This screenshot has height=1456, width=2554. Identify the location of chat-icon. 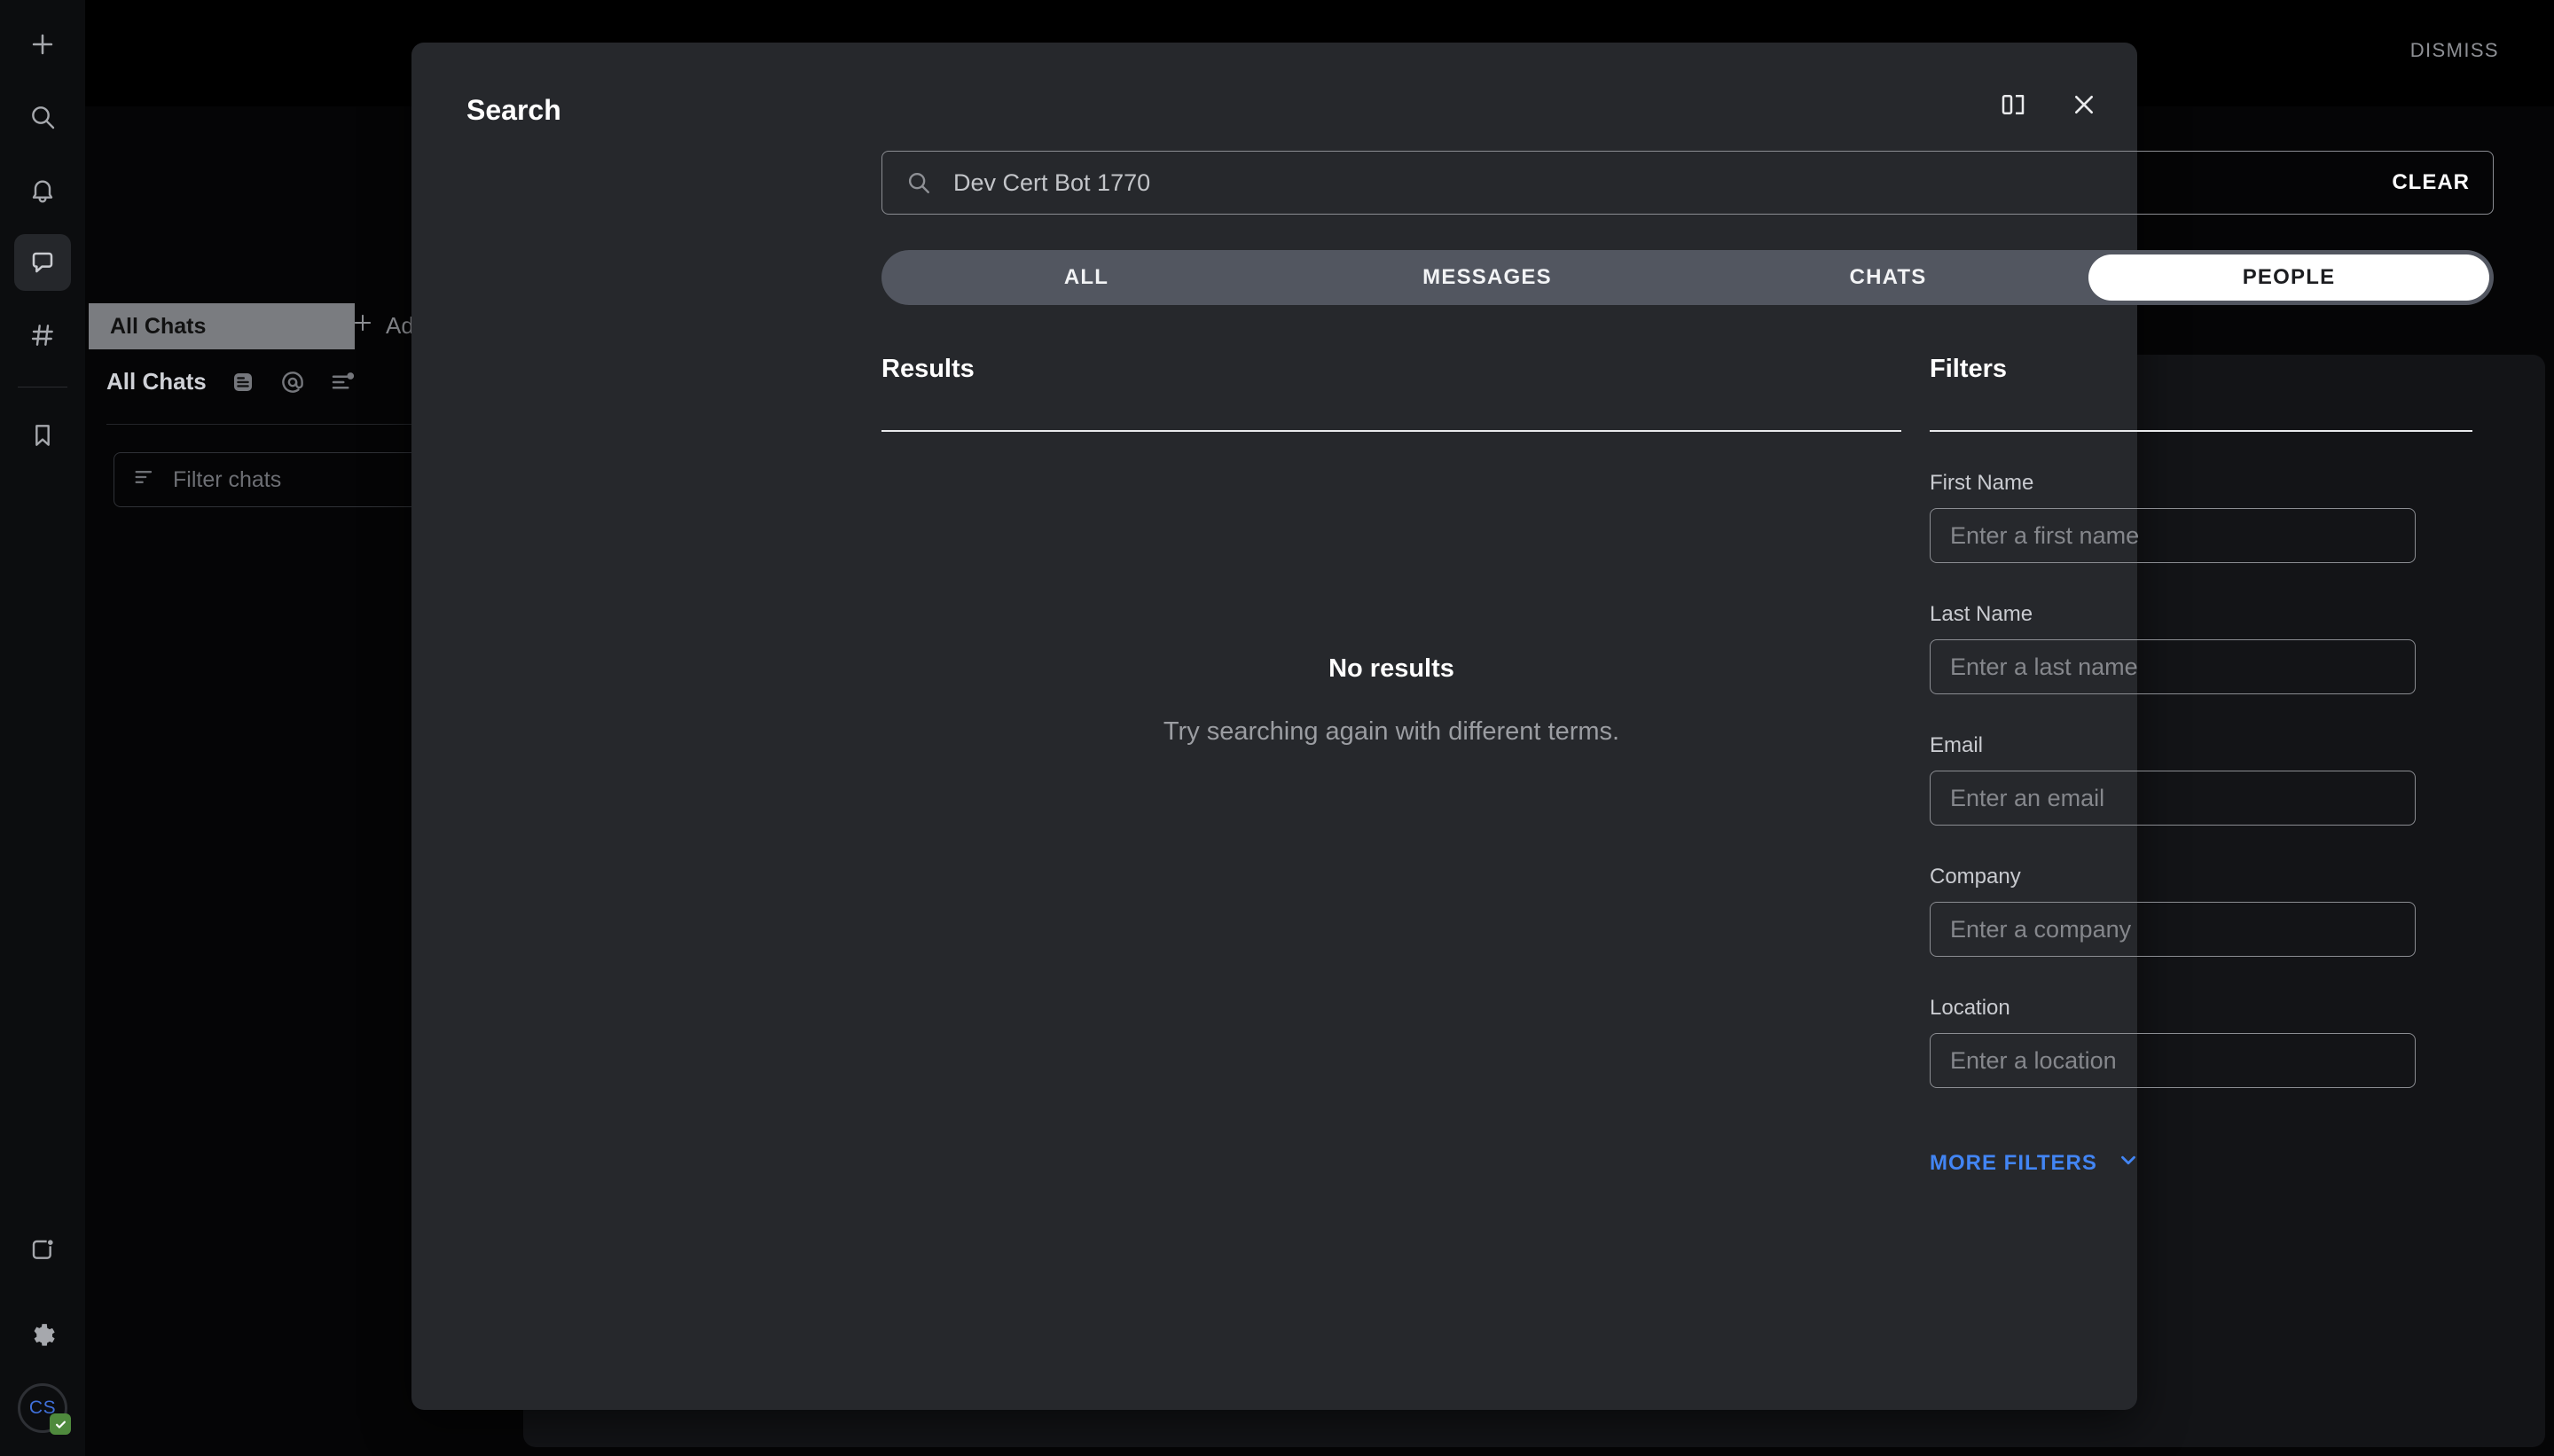
(42, 262).